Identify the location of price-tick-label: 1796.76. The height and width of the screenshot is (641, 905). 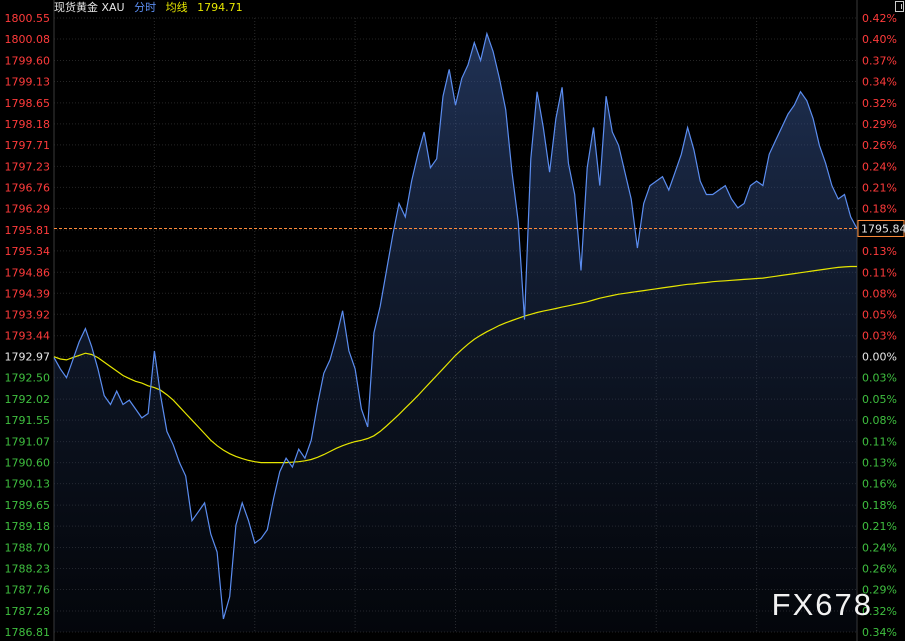
(28, 187).